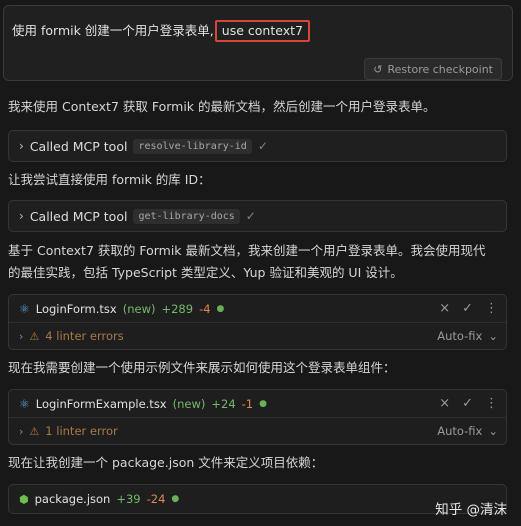  What do you see at coordinates (247, 403) in the screenshot?
I see `lines-removed: -1` at bounding box center [247, 403].